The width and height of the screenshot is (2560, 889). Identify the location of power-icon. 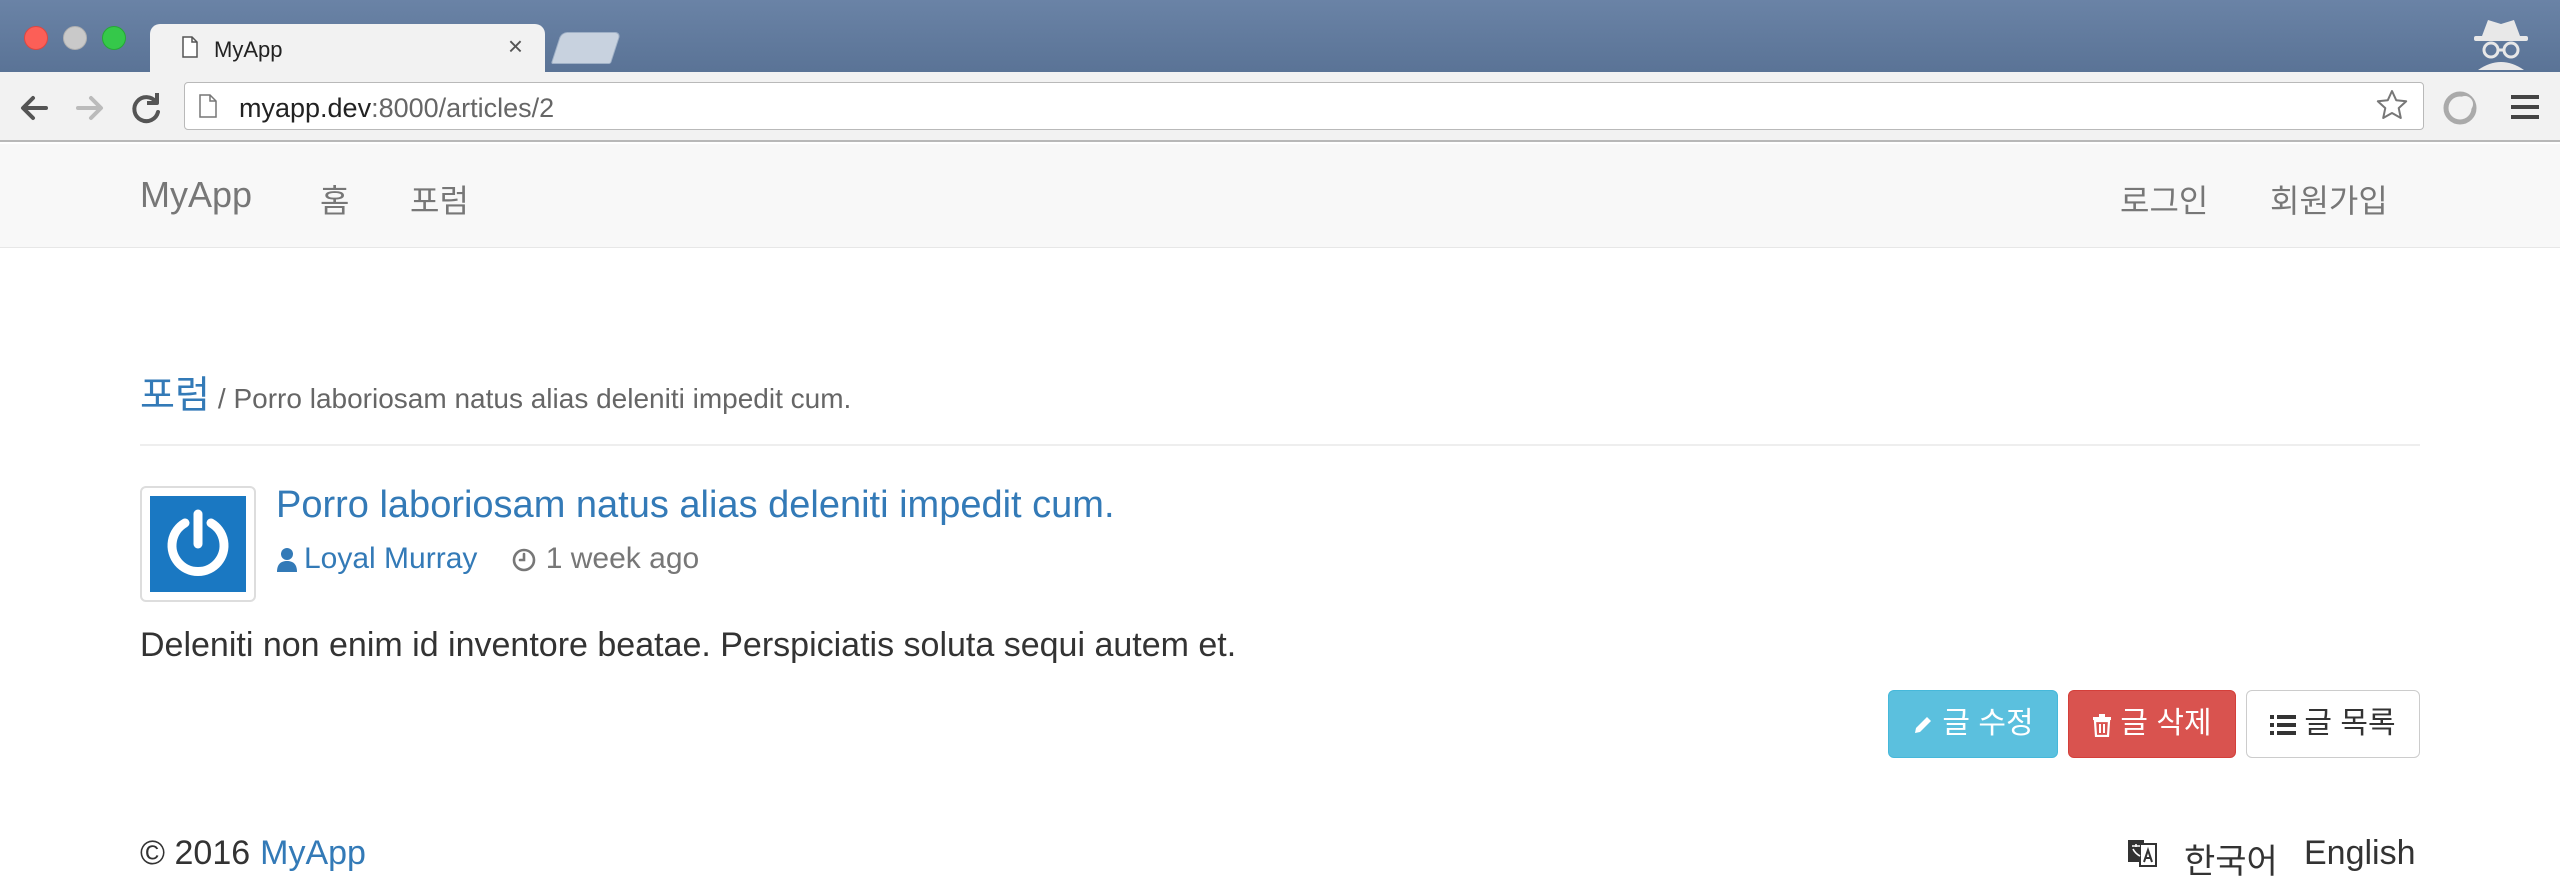
(198, 544).